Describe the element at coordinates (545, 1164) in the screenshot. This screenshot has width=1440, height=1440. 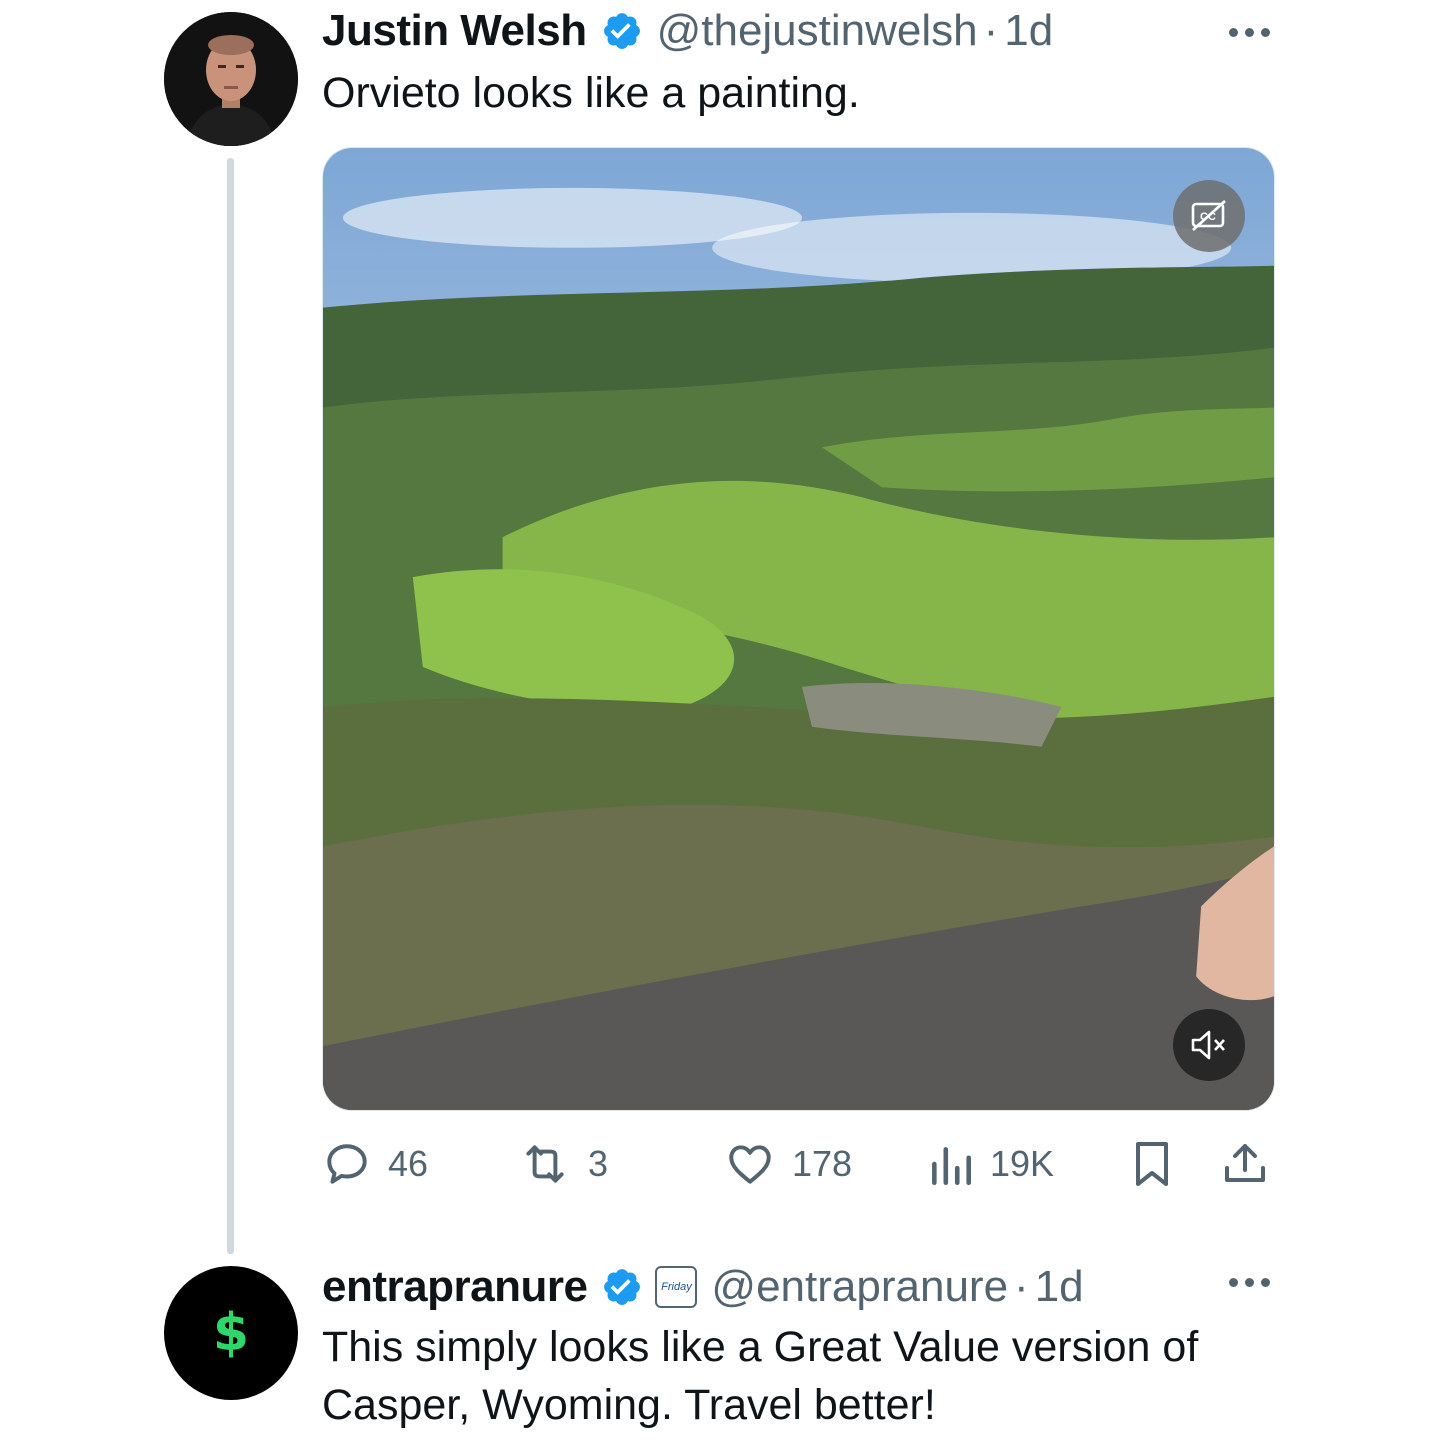
I see `repost-icon` at that location.